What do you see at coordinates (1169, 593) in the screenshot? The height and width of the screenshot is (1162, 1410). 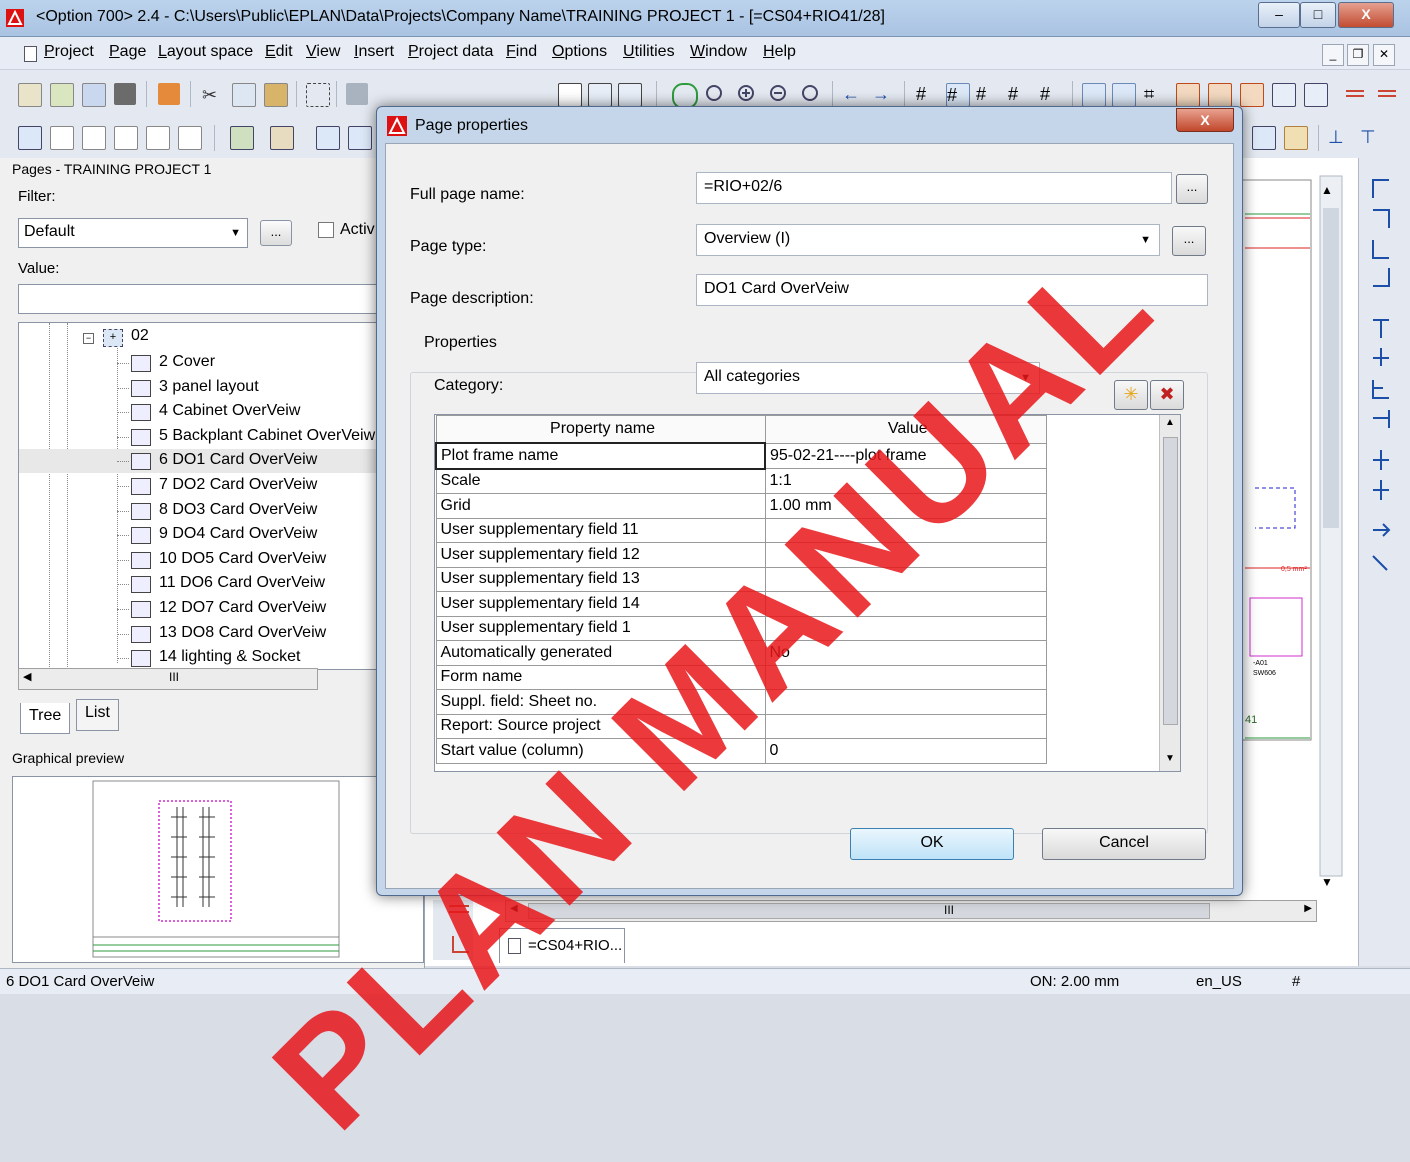 I see `grid-vscrollbar: ▲ ▼` at bounding box center [1169, 593].